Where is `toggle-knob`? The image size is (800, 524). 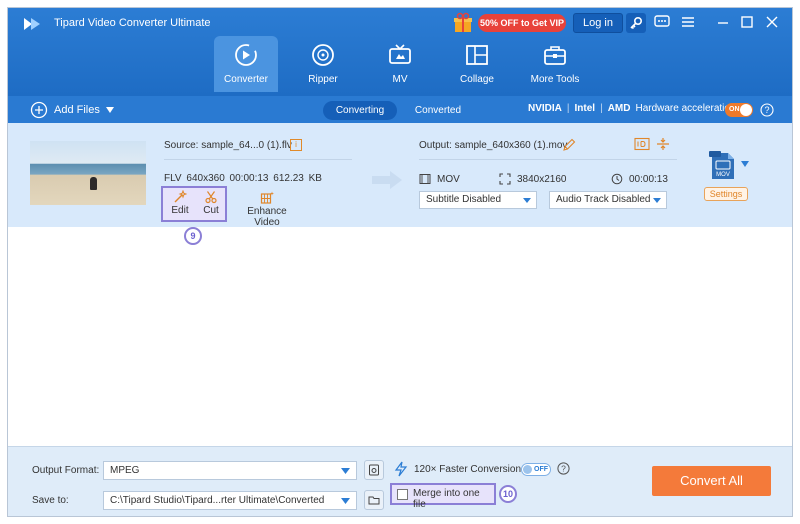
toggle-knob is located at coordinates (746, 110).